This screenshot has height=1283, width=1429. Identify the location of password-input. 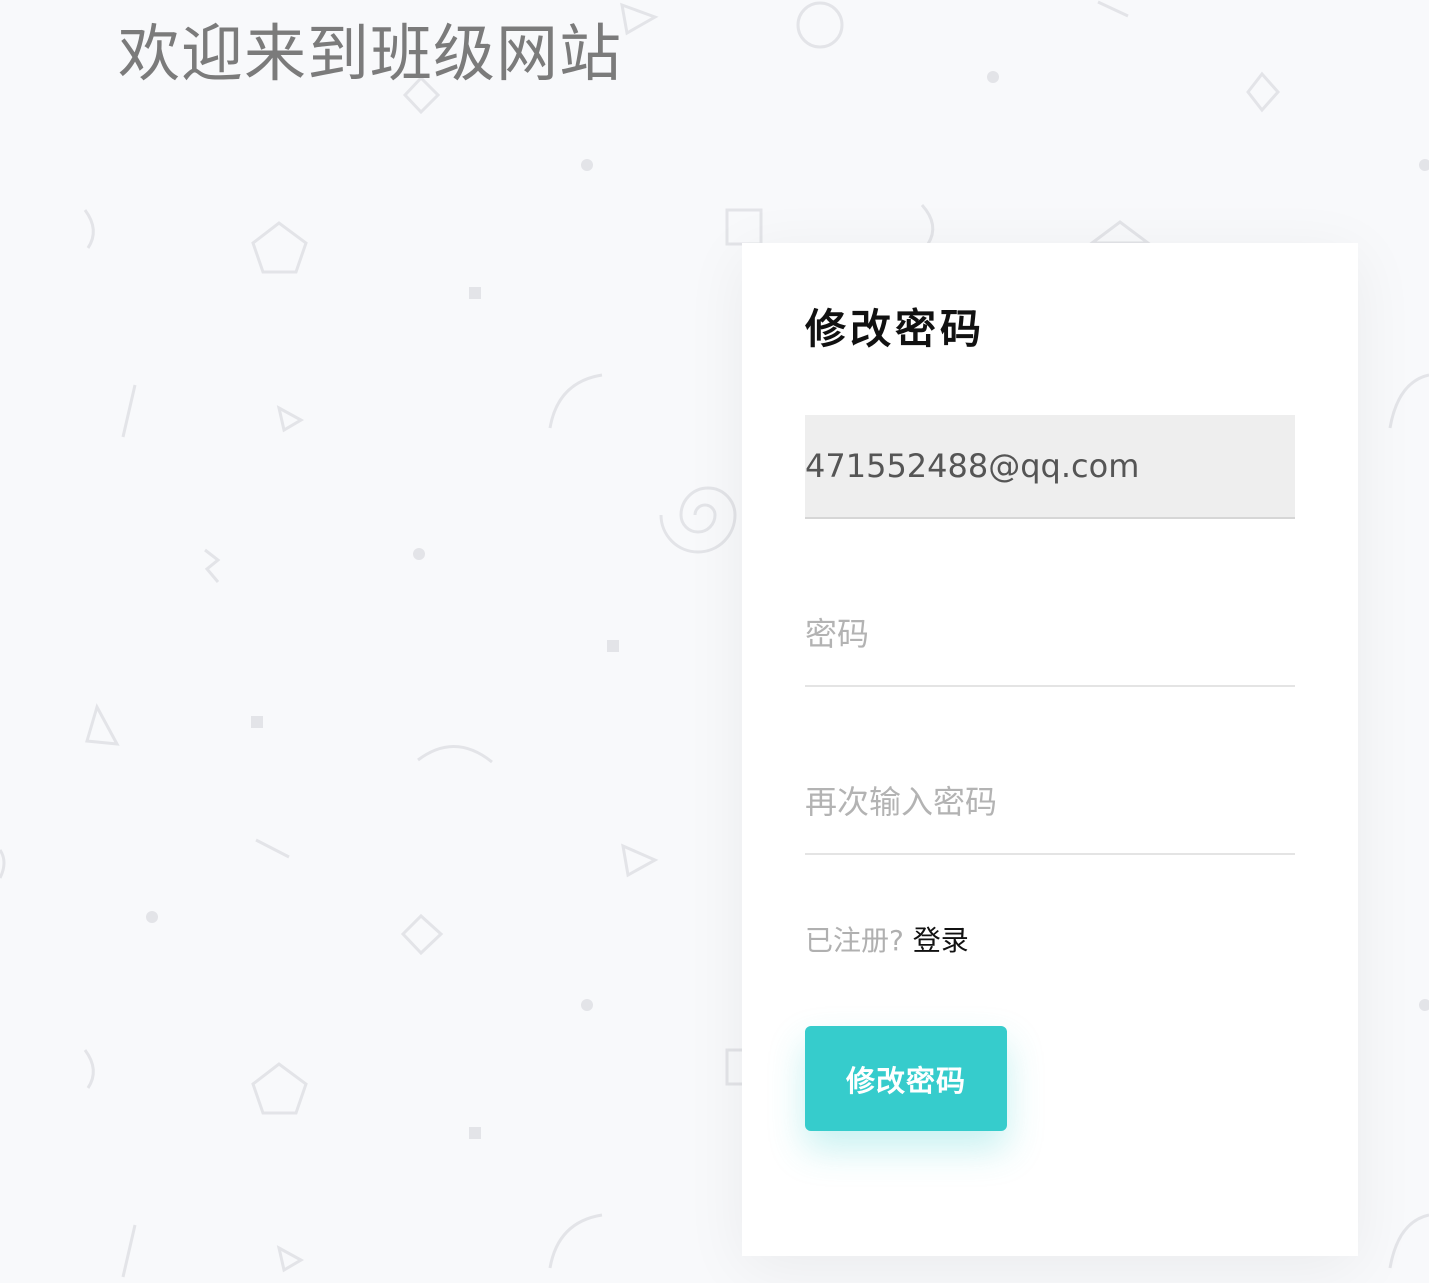
(1050, 634).